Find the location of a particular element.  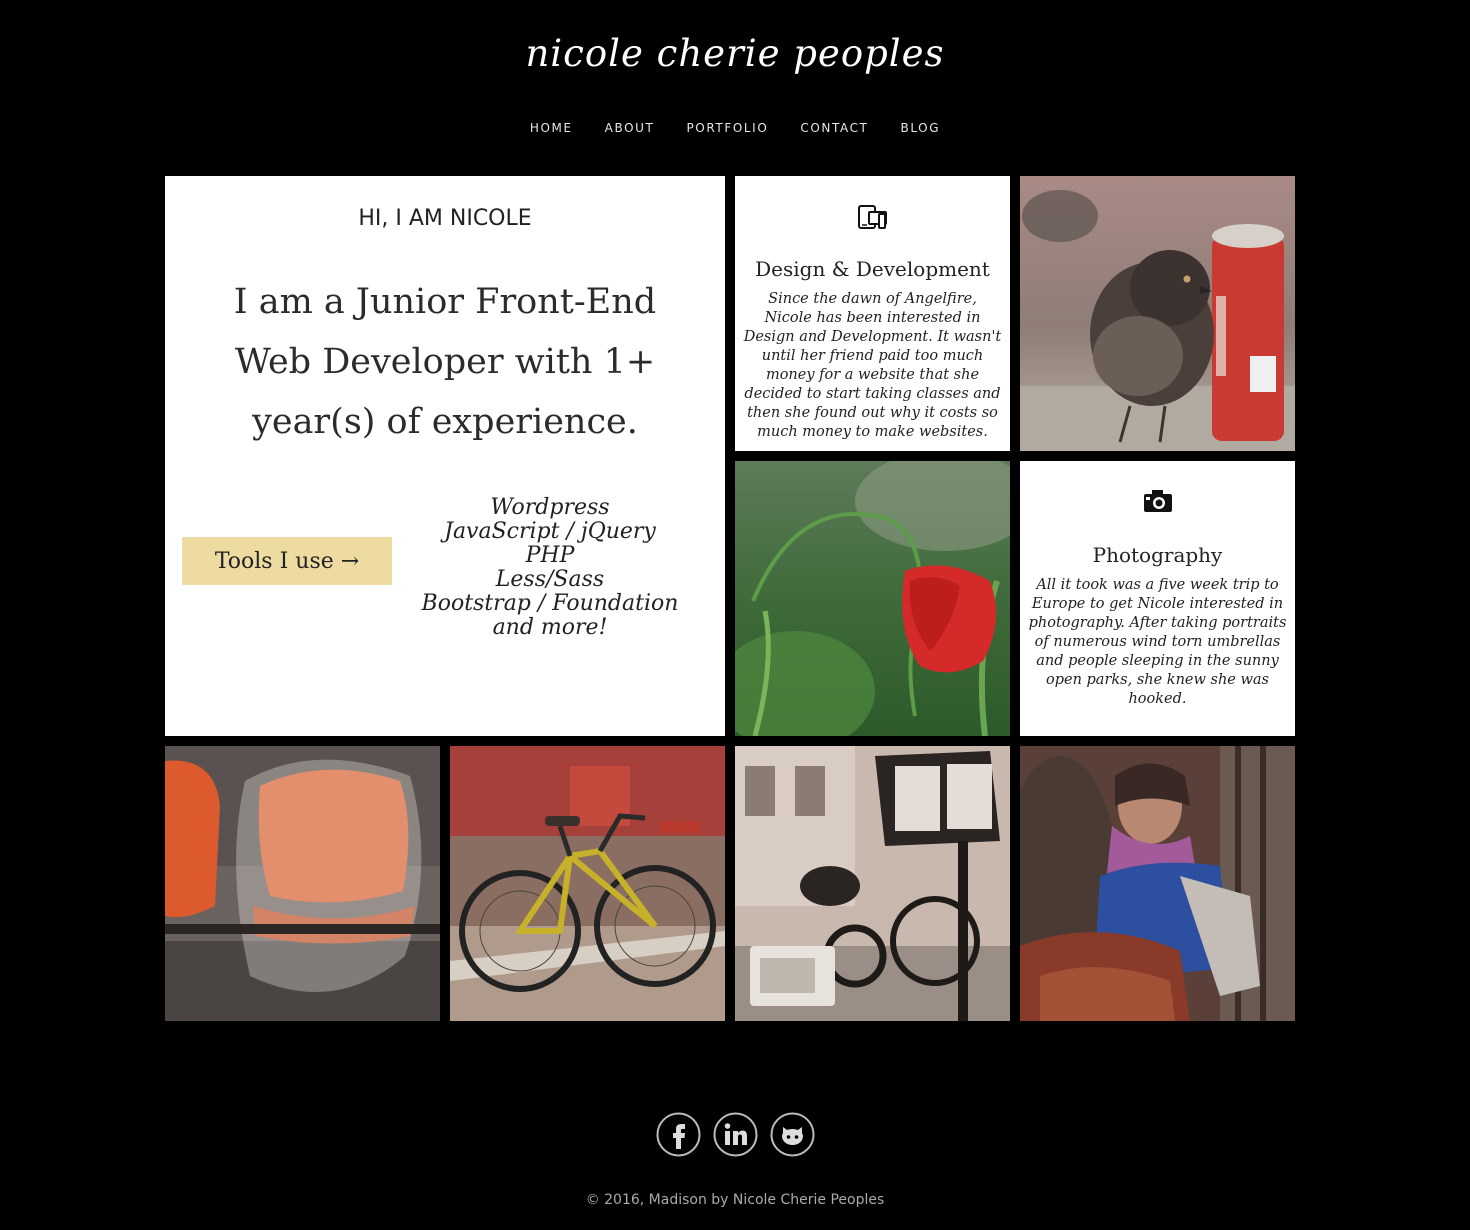

main-nav: HOME ABOUT PORTFOLIO CONTACT BLOG is located at coordinates (735, 128).